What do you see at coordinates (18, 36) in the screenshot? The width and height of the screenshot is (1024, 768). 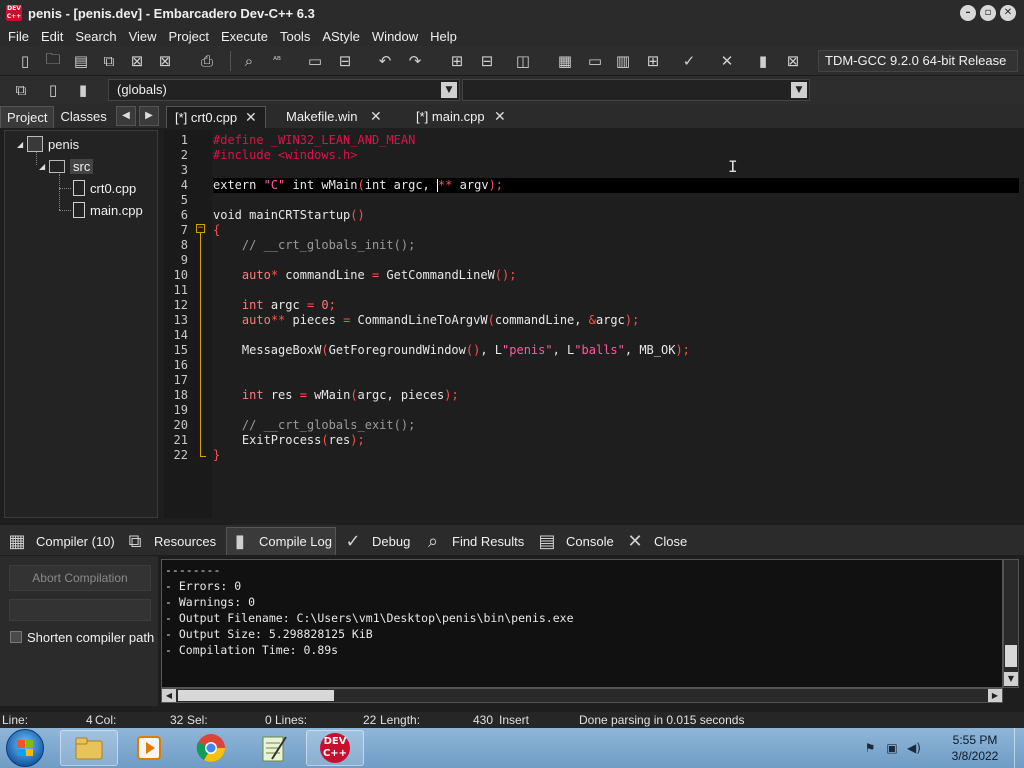 I see `menu-file: File` at bounding box center [18, 36].